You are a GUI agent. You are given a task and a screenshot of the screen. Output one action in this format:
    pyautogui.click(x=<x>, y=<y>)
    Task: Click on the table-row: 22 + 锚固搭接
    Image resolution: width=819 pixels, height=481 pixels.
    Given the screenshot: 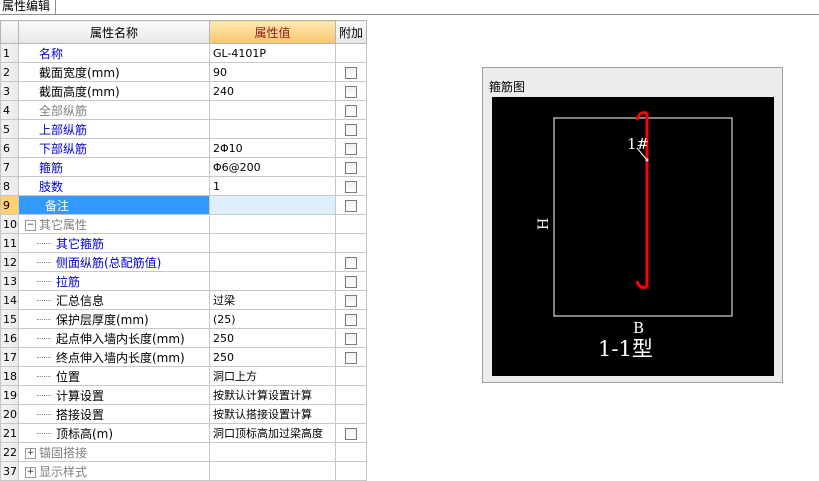 What is the action you would take?
    pyautogui.click(x=183, y=452)
    